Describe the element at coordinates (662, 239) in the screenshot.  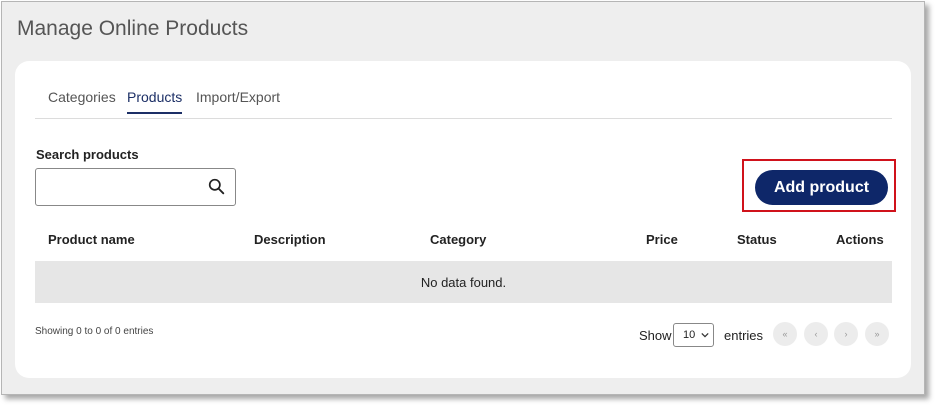
I see `column-header-price: Price` at that location.